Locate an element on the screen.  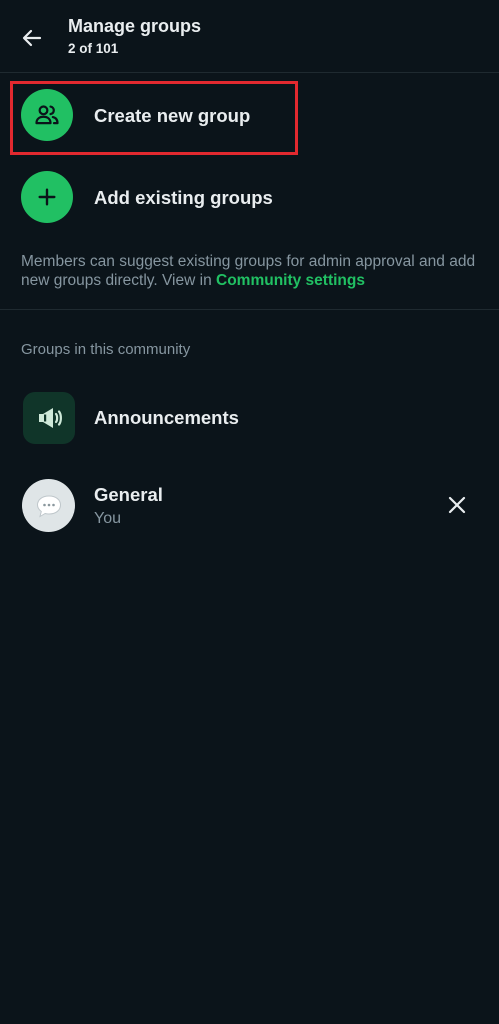
add-existing-icon-wrapper is located at coordinates (47, 197).